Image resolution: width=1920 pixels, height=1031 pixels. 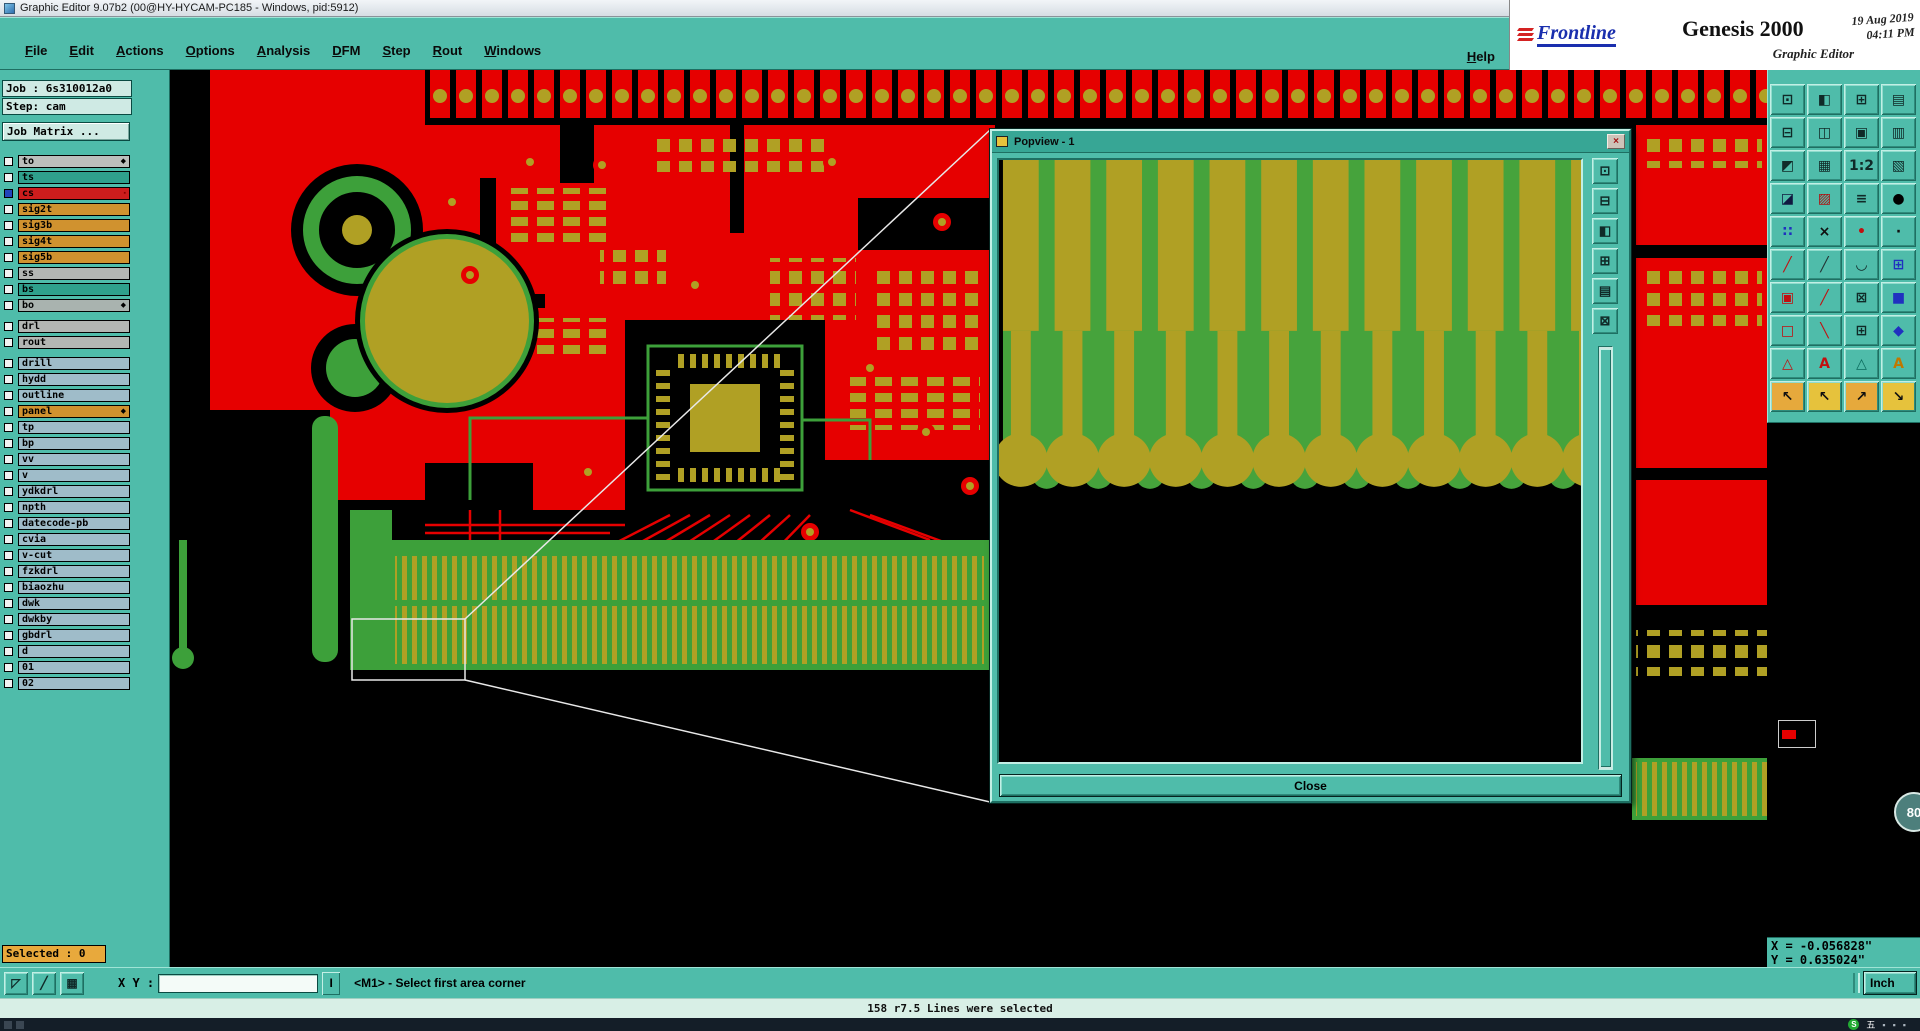 I want to click on layer-bar: v-cut, so click(x=74, y=555).